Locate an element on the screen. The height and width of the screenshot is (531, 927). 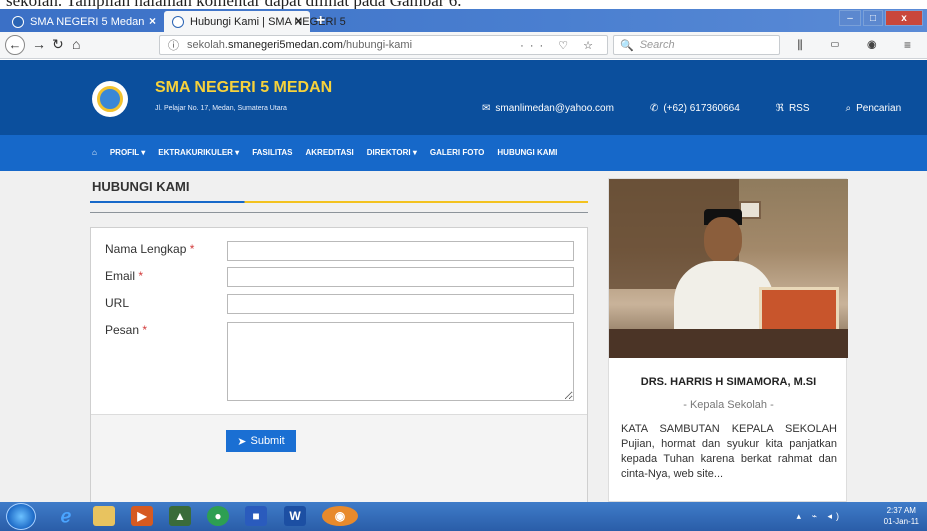
chrome-taskbar-icon: ● is located at coordinates (218, 516).